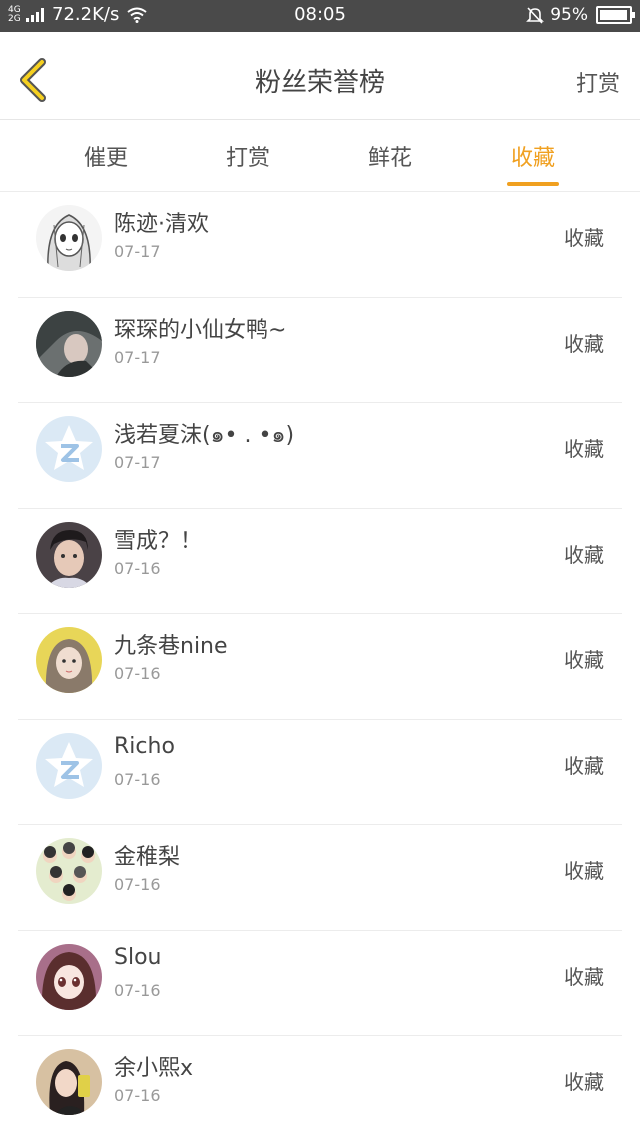 The width and height of the screenshot is (640, 1138). I want to click on user-name: 余小熙x, so click(154, 1068).